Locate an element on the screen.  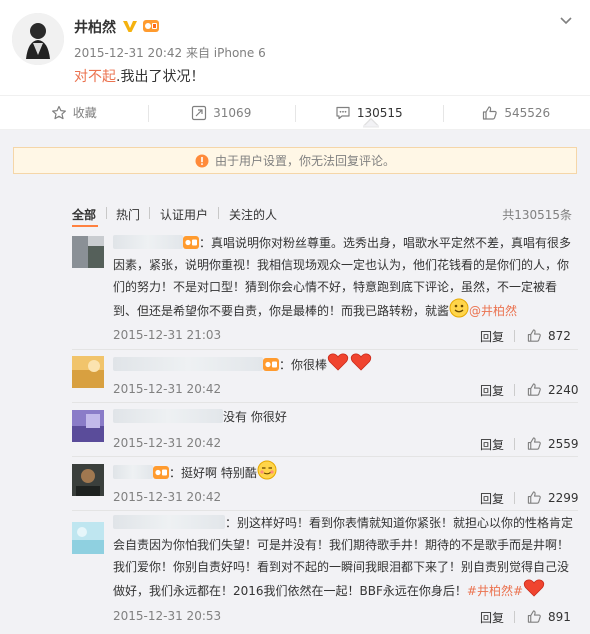
filter-following: 关注的人 is located at coordinates (253, 214).